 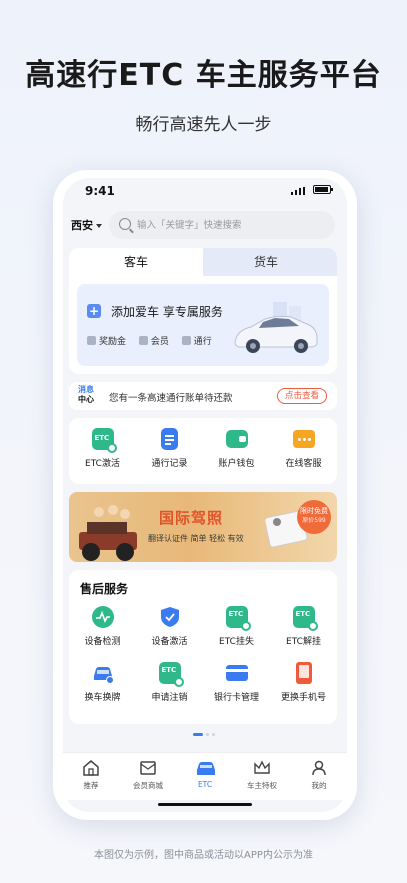 What do you see at coordinates (314, 520) in the screenshot?
I see `badge-line2: 原价599` at bounding box center [314, 520].